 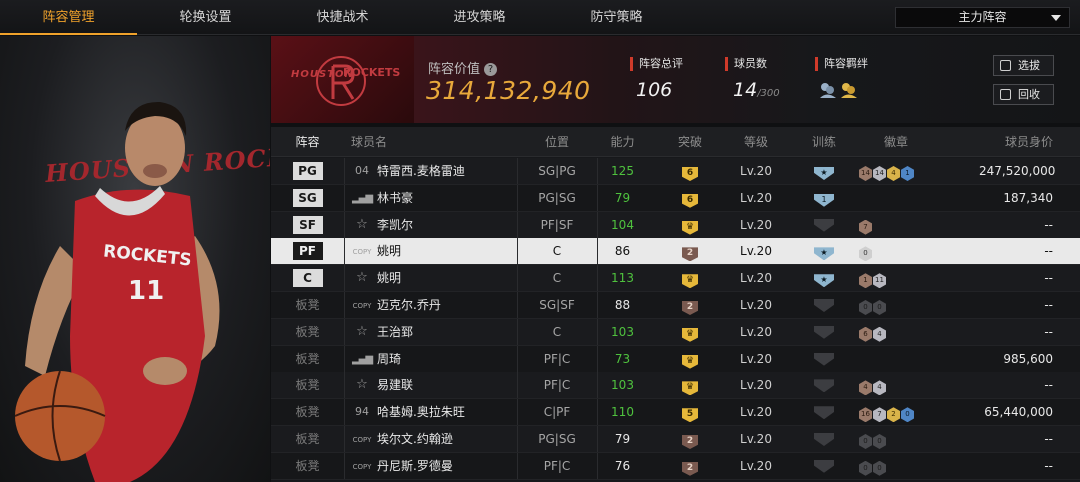 What do you see at coordinates (307, 278) in the screenshot?
I see `slot-cell: C` at bounding box center [307, 278].